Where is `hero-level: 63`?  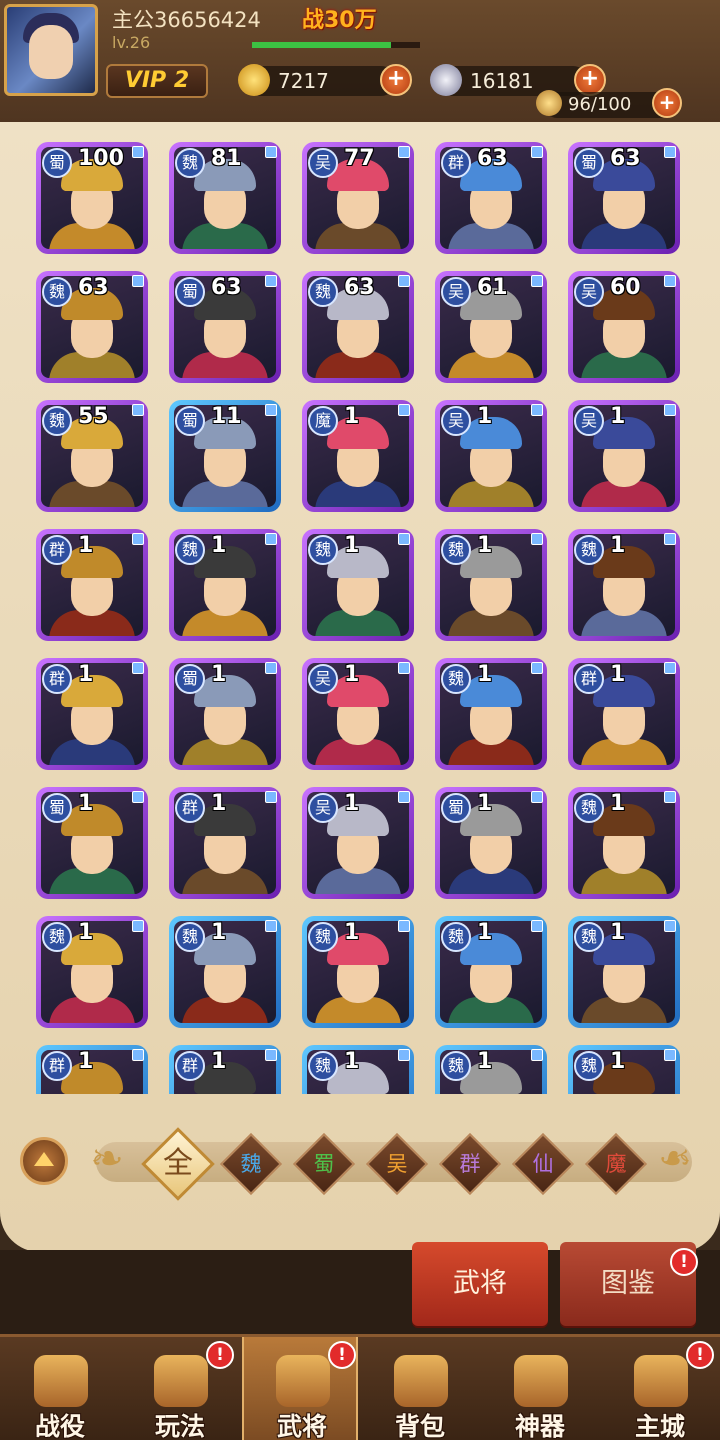
hero-level: 63 is located at coordinates (625, 158).